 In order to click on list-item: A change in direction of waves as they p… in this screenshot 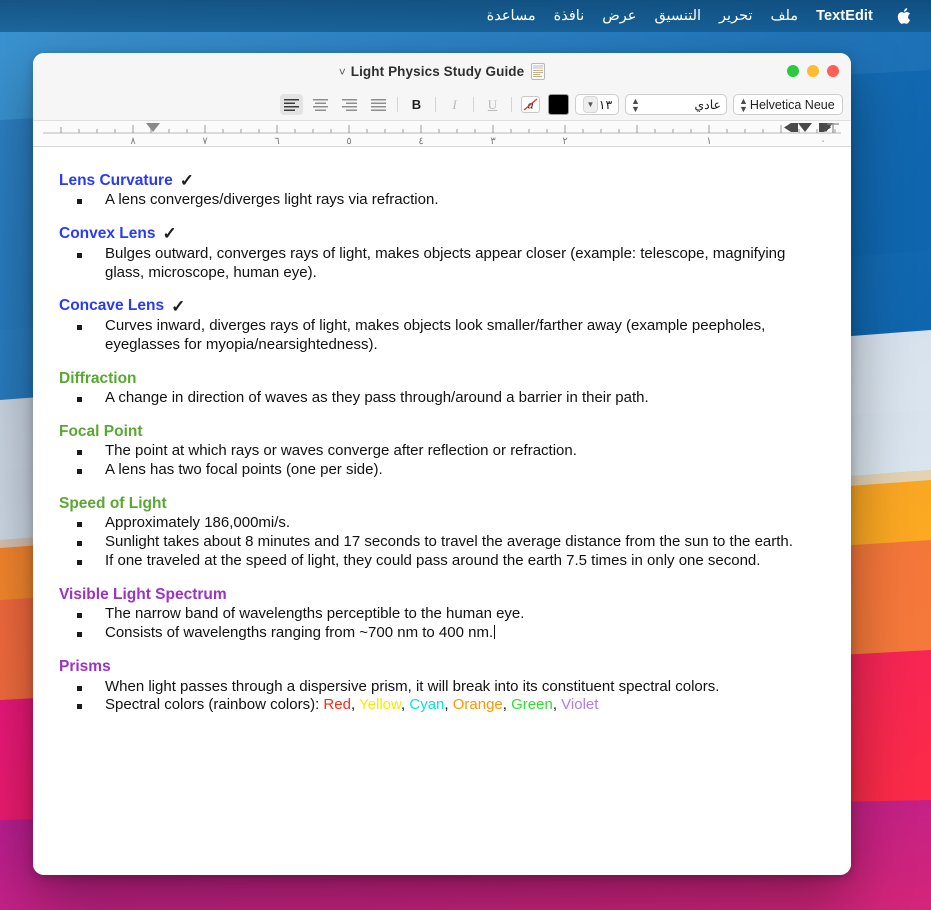, I will do `click(441, 398)`.